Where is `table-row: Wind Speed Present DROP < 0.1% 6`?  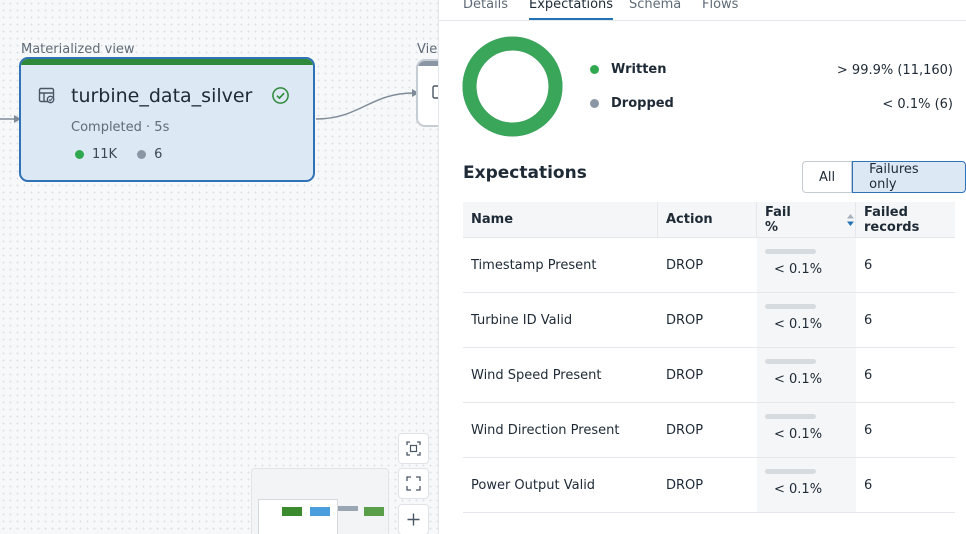
table-row: Wind Speed Present DROP < 0.1% 6 is located at coordinates (709, 375).